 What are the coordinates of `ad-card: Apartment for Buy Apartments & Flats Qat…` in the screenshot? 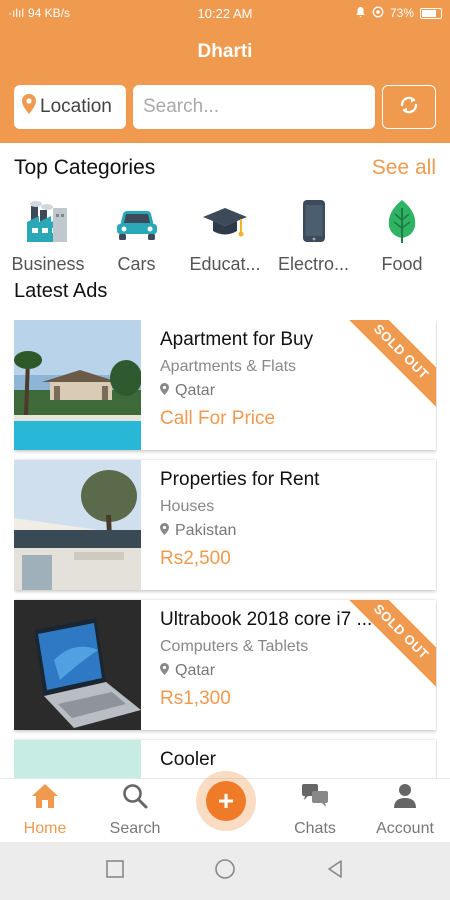 It's located at (225, 385).